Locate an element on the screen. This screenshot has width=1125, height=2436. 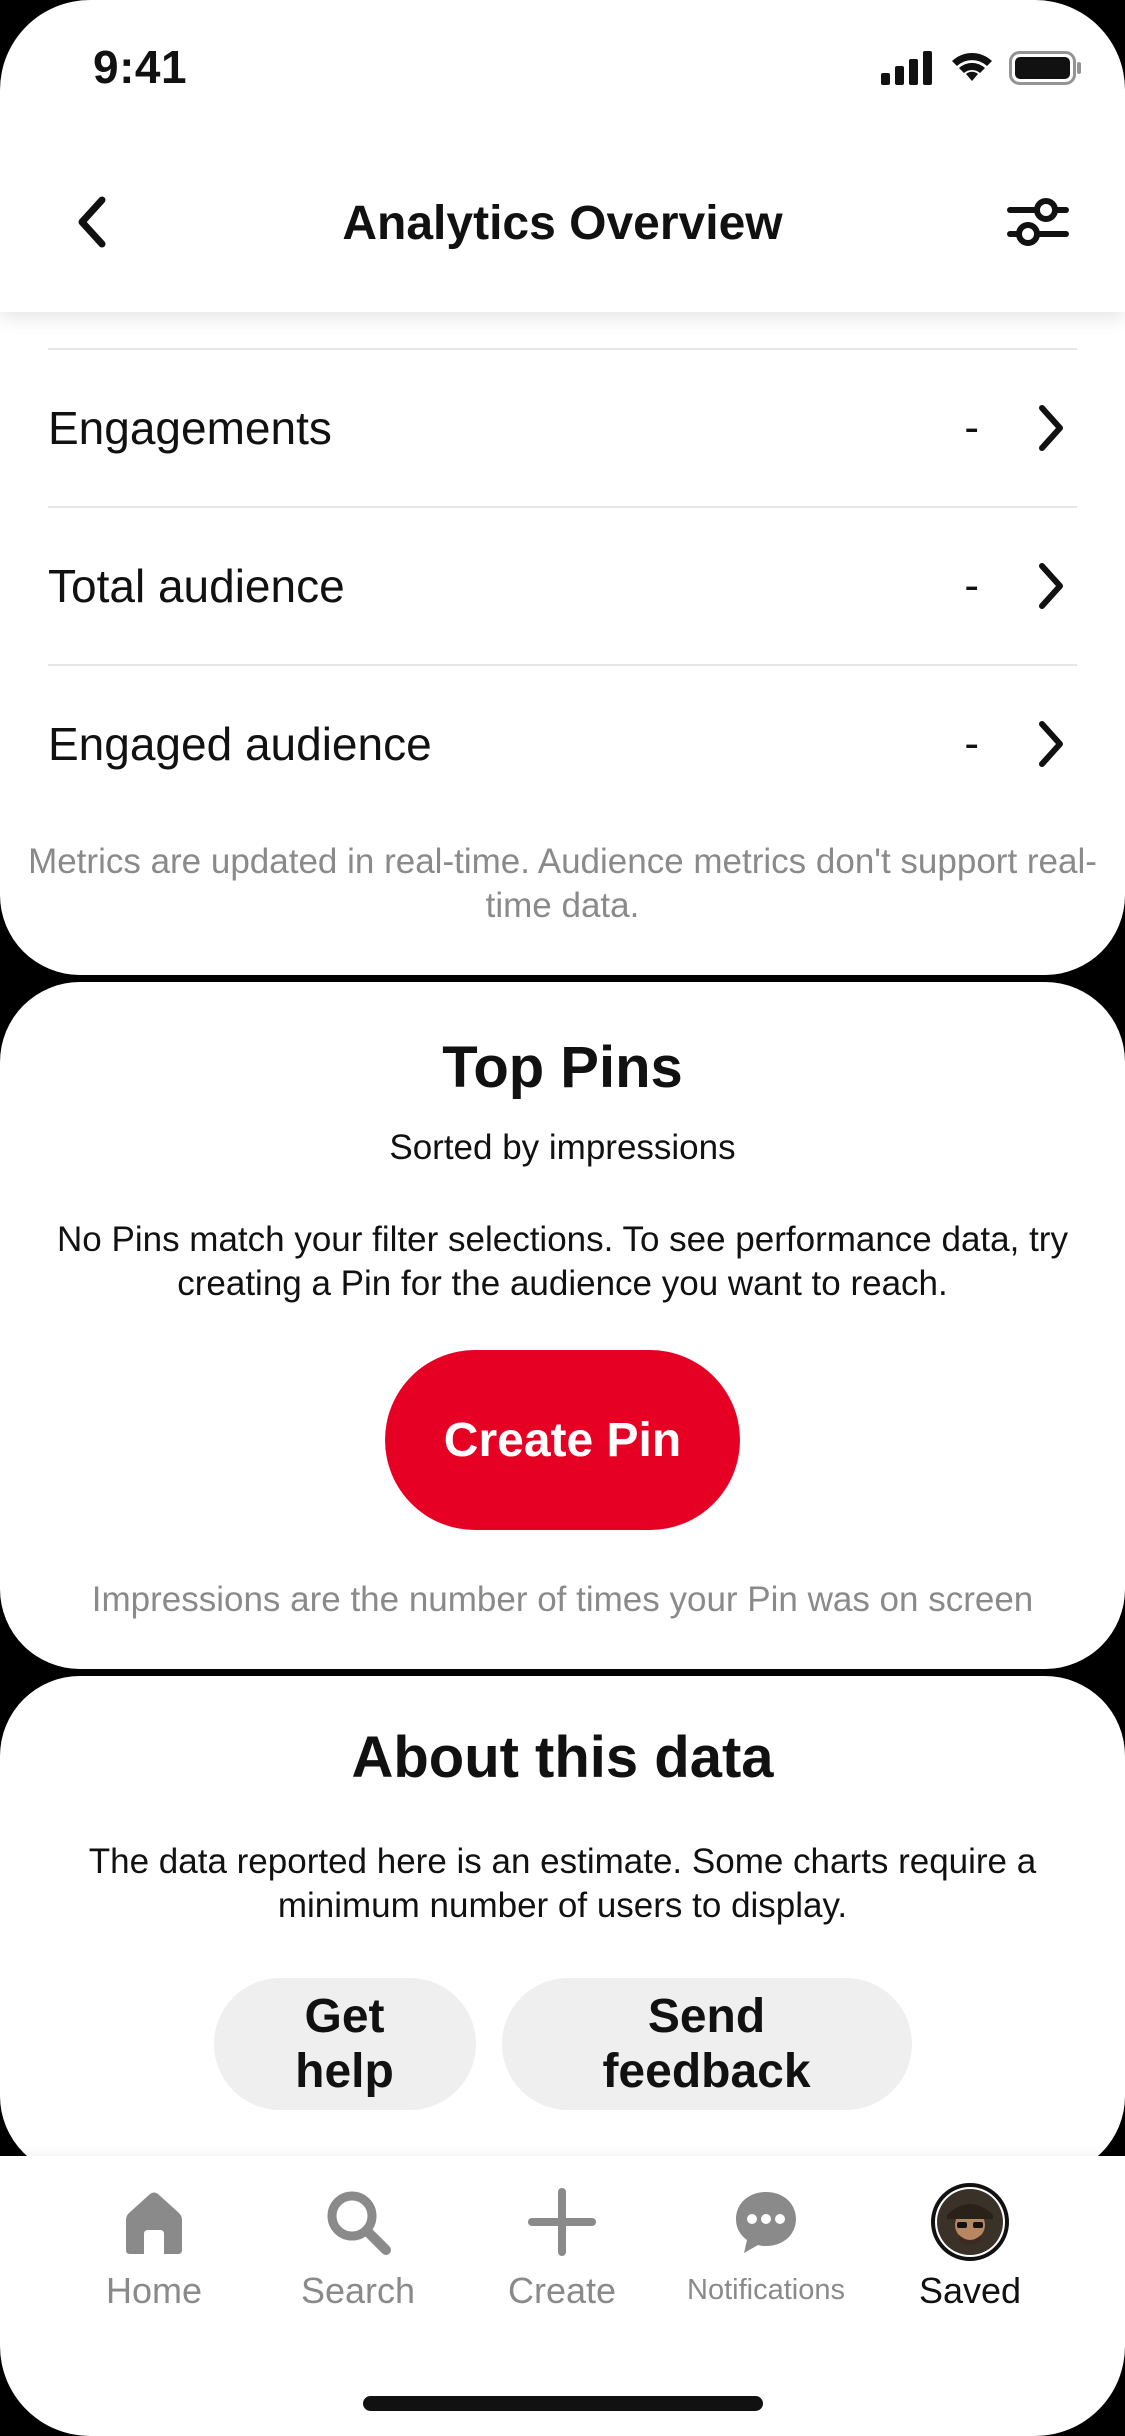
app-header: 9:41 Analytics Overview is located at coordinates (562, 156).